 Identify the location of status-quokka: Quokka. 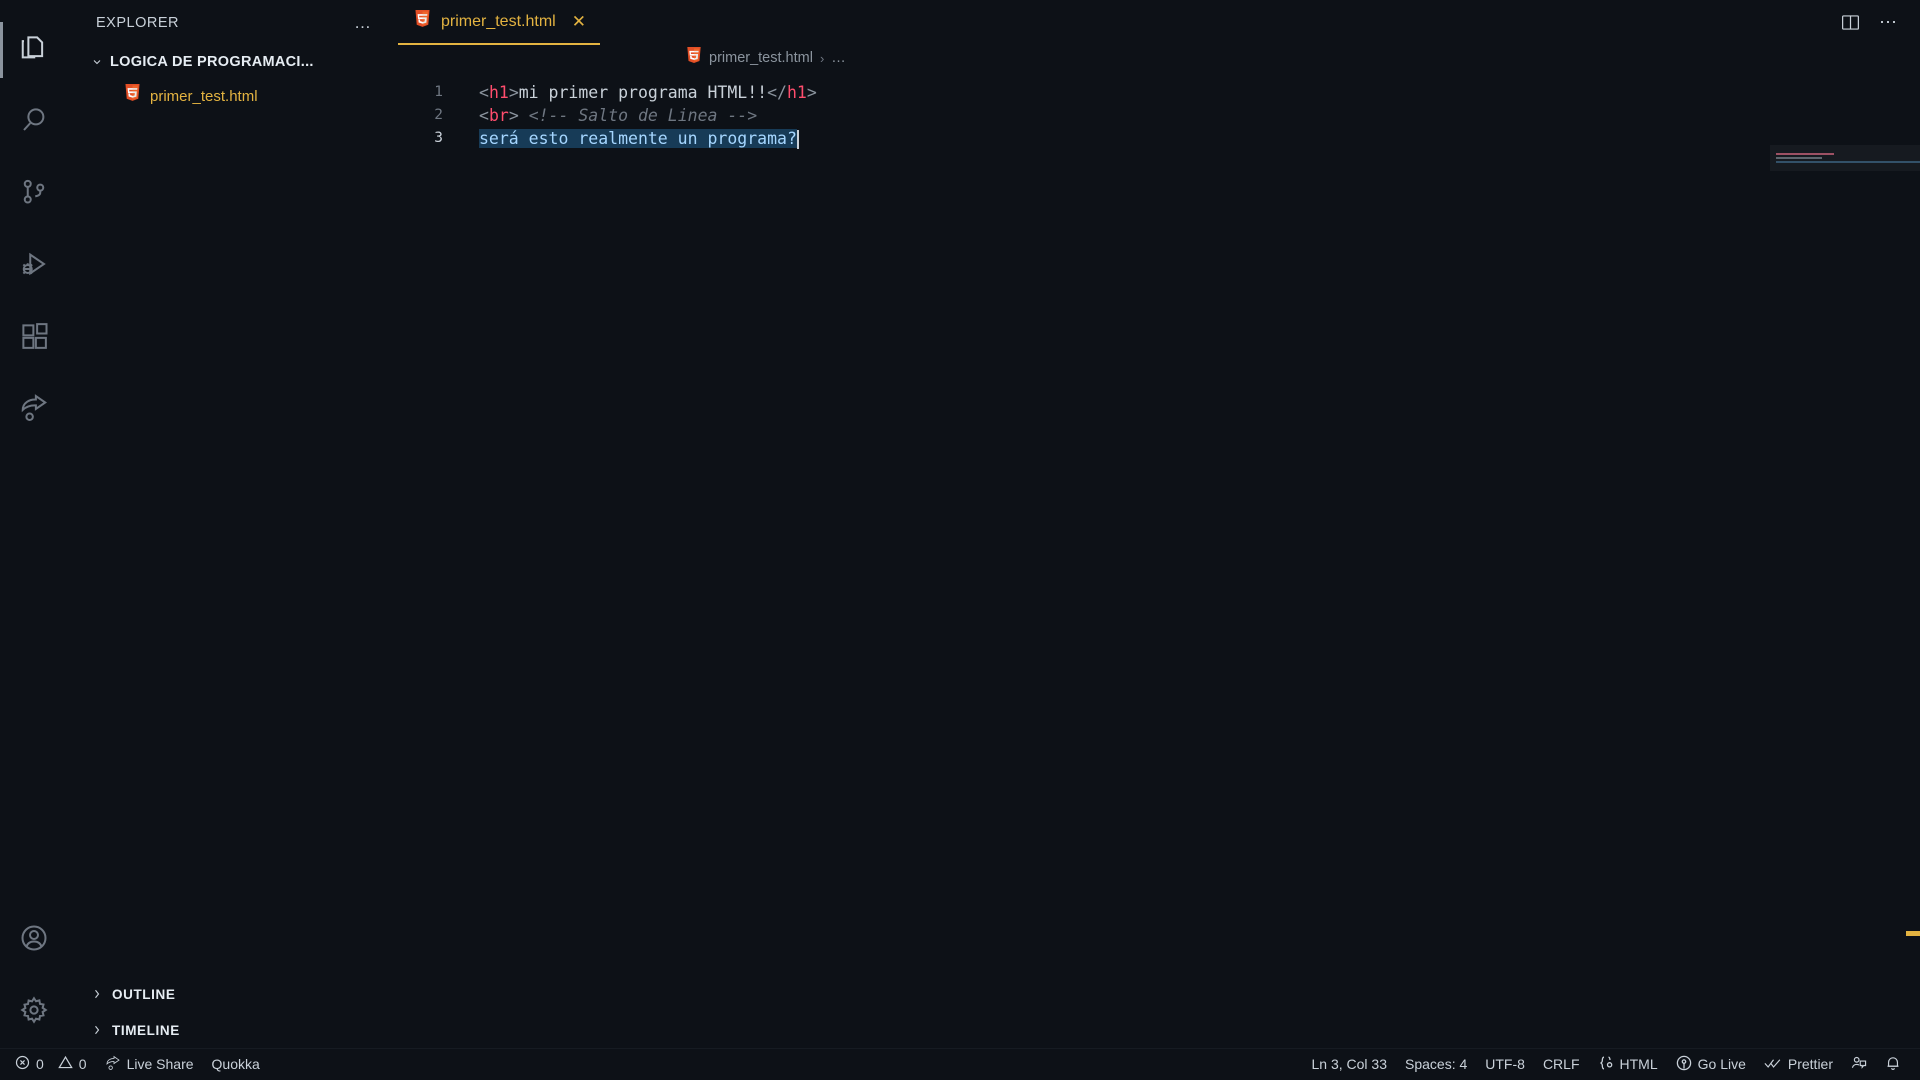
(236, 1064).